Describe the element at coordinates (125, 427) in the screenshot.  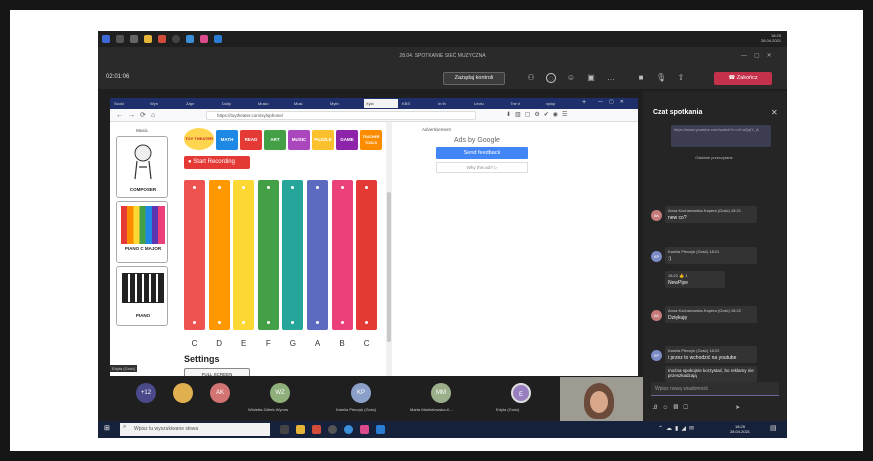
I see `search-icon: ⌕` at that location.